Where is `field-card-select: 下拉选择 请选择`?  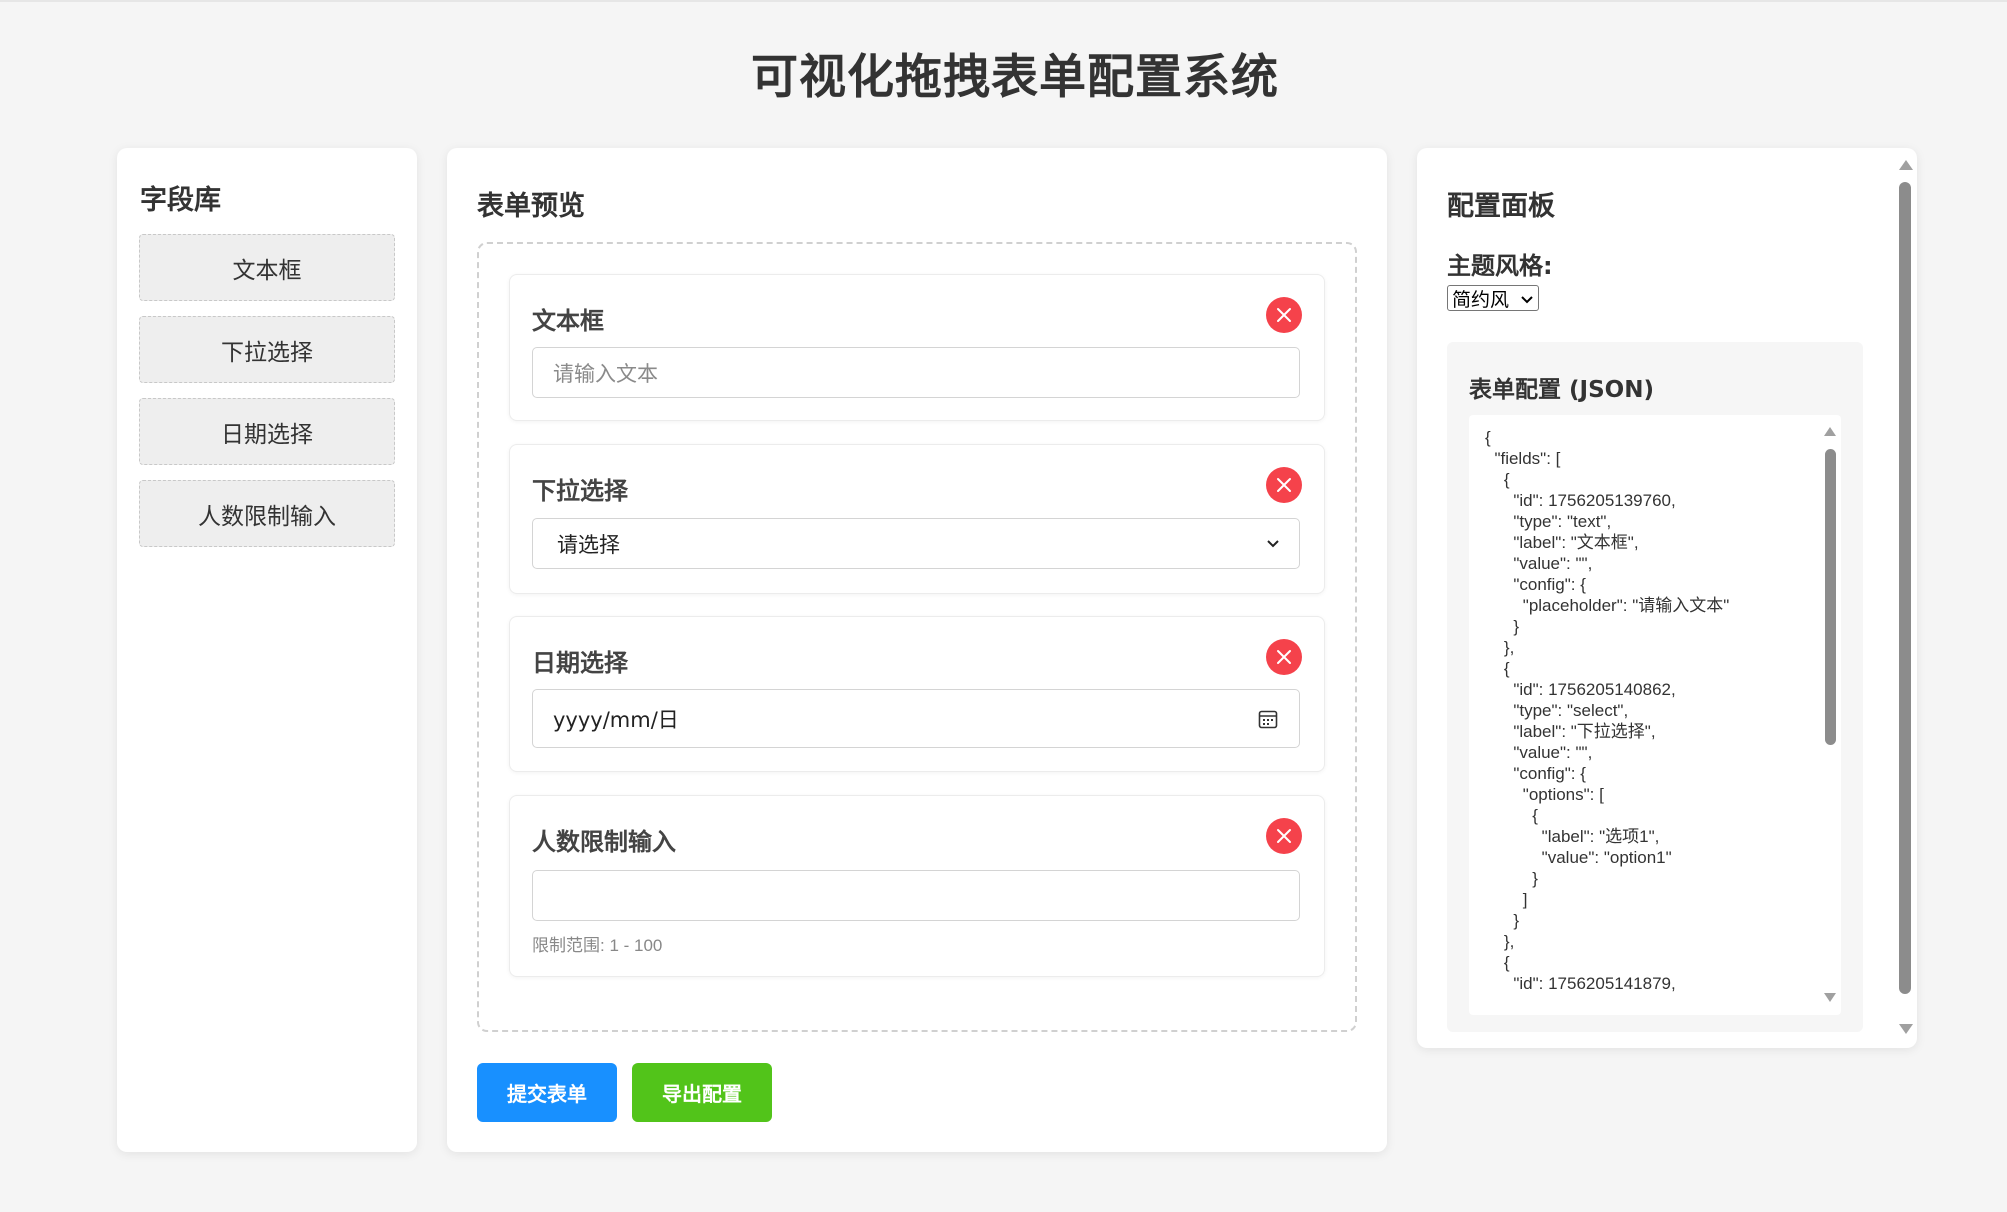
field-card-select: 下拉选择 请选择 is located at coordinates (917, 519).